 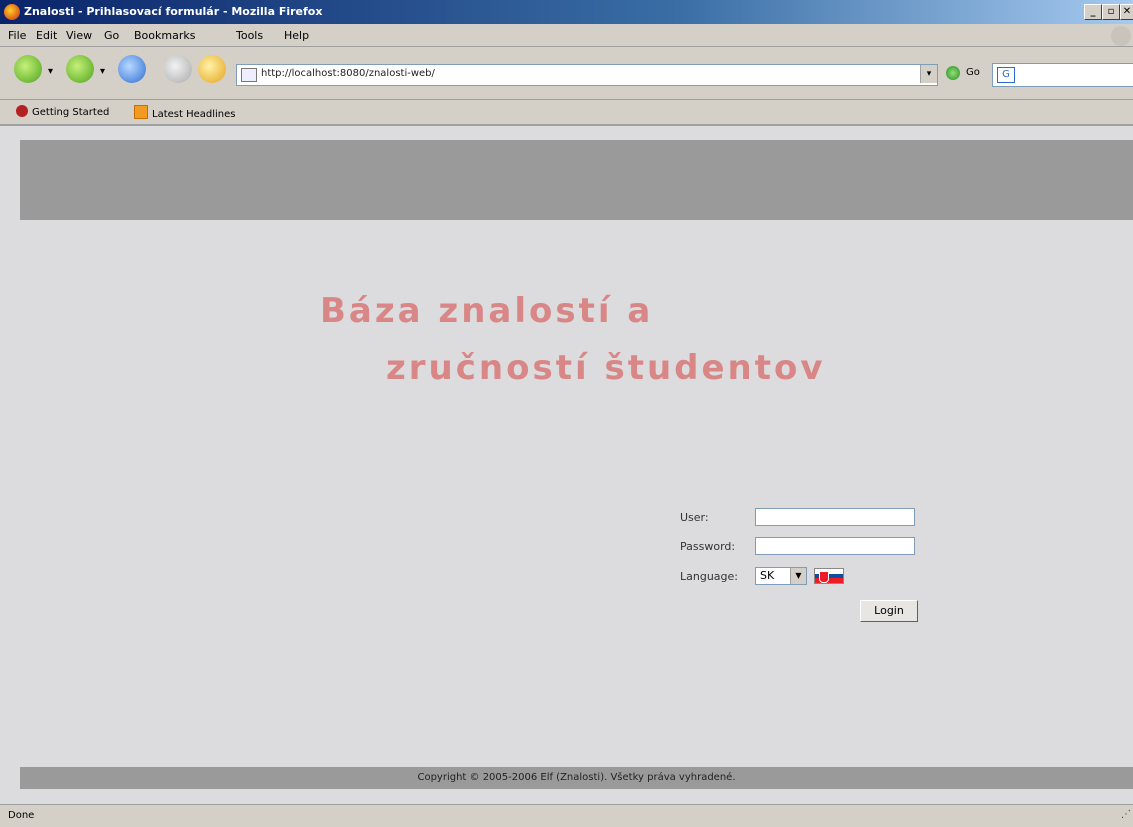 What do you see at coordinates (71, 112) in the screenshot?
I see `bookmark-label: Getting Started` at bounding box center [71, 112].